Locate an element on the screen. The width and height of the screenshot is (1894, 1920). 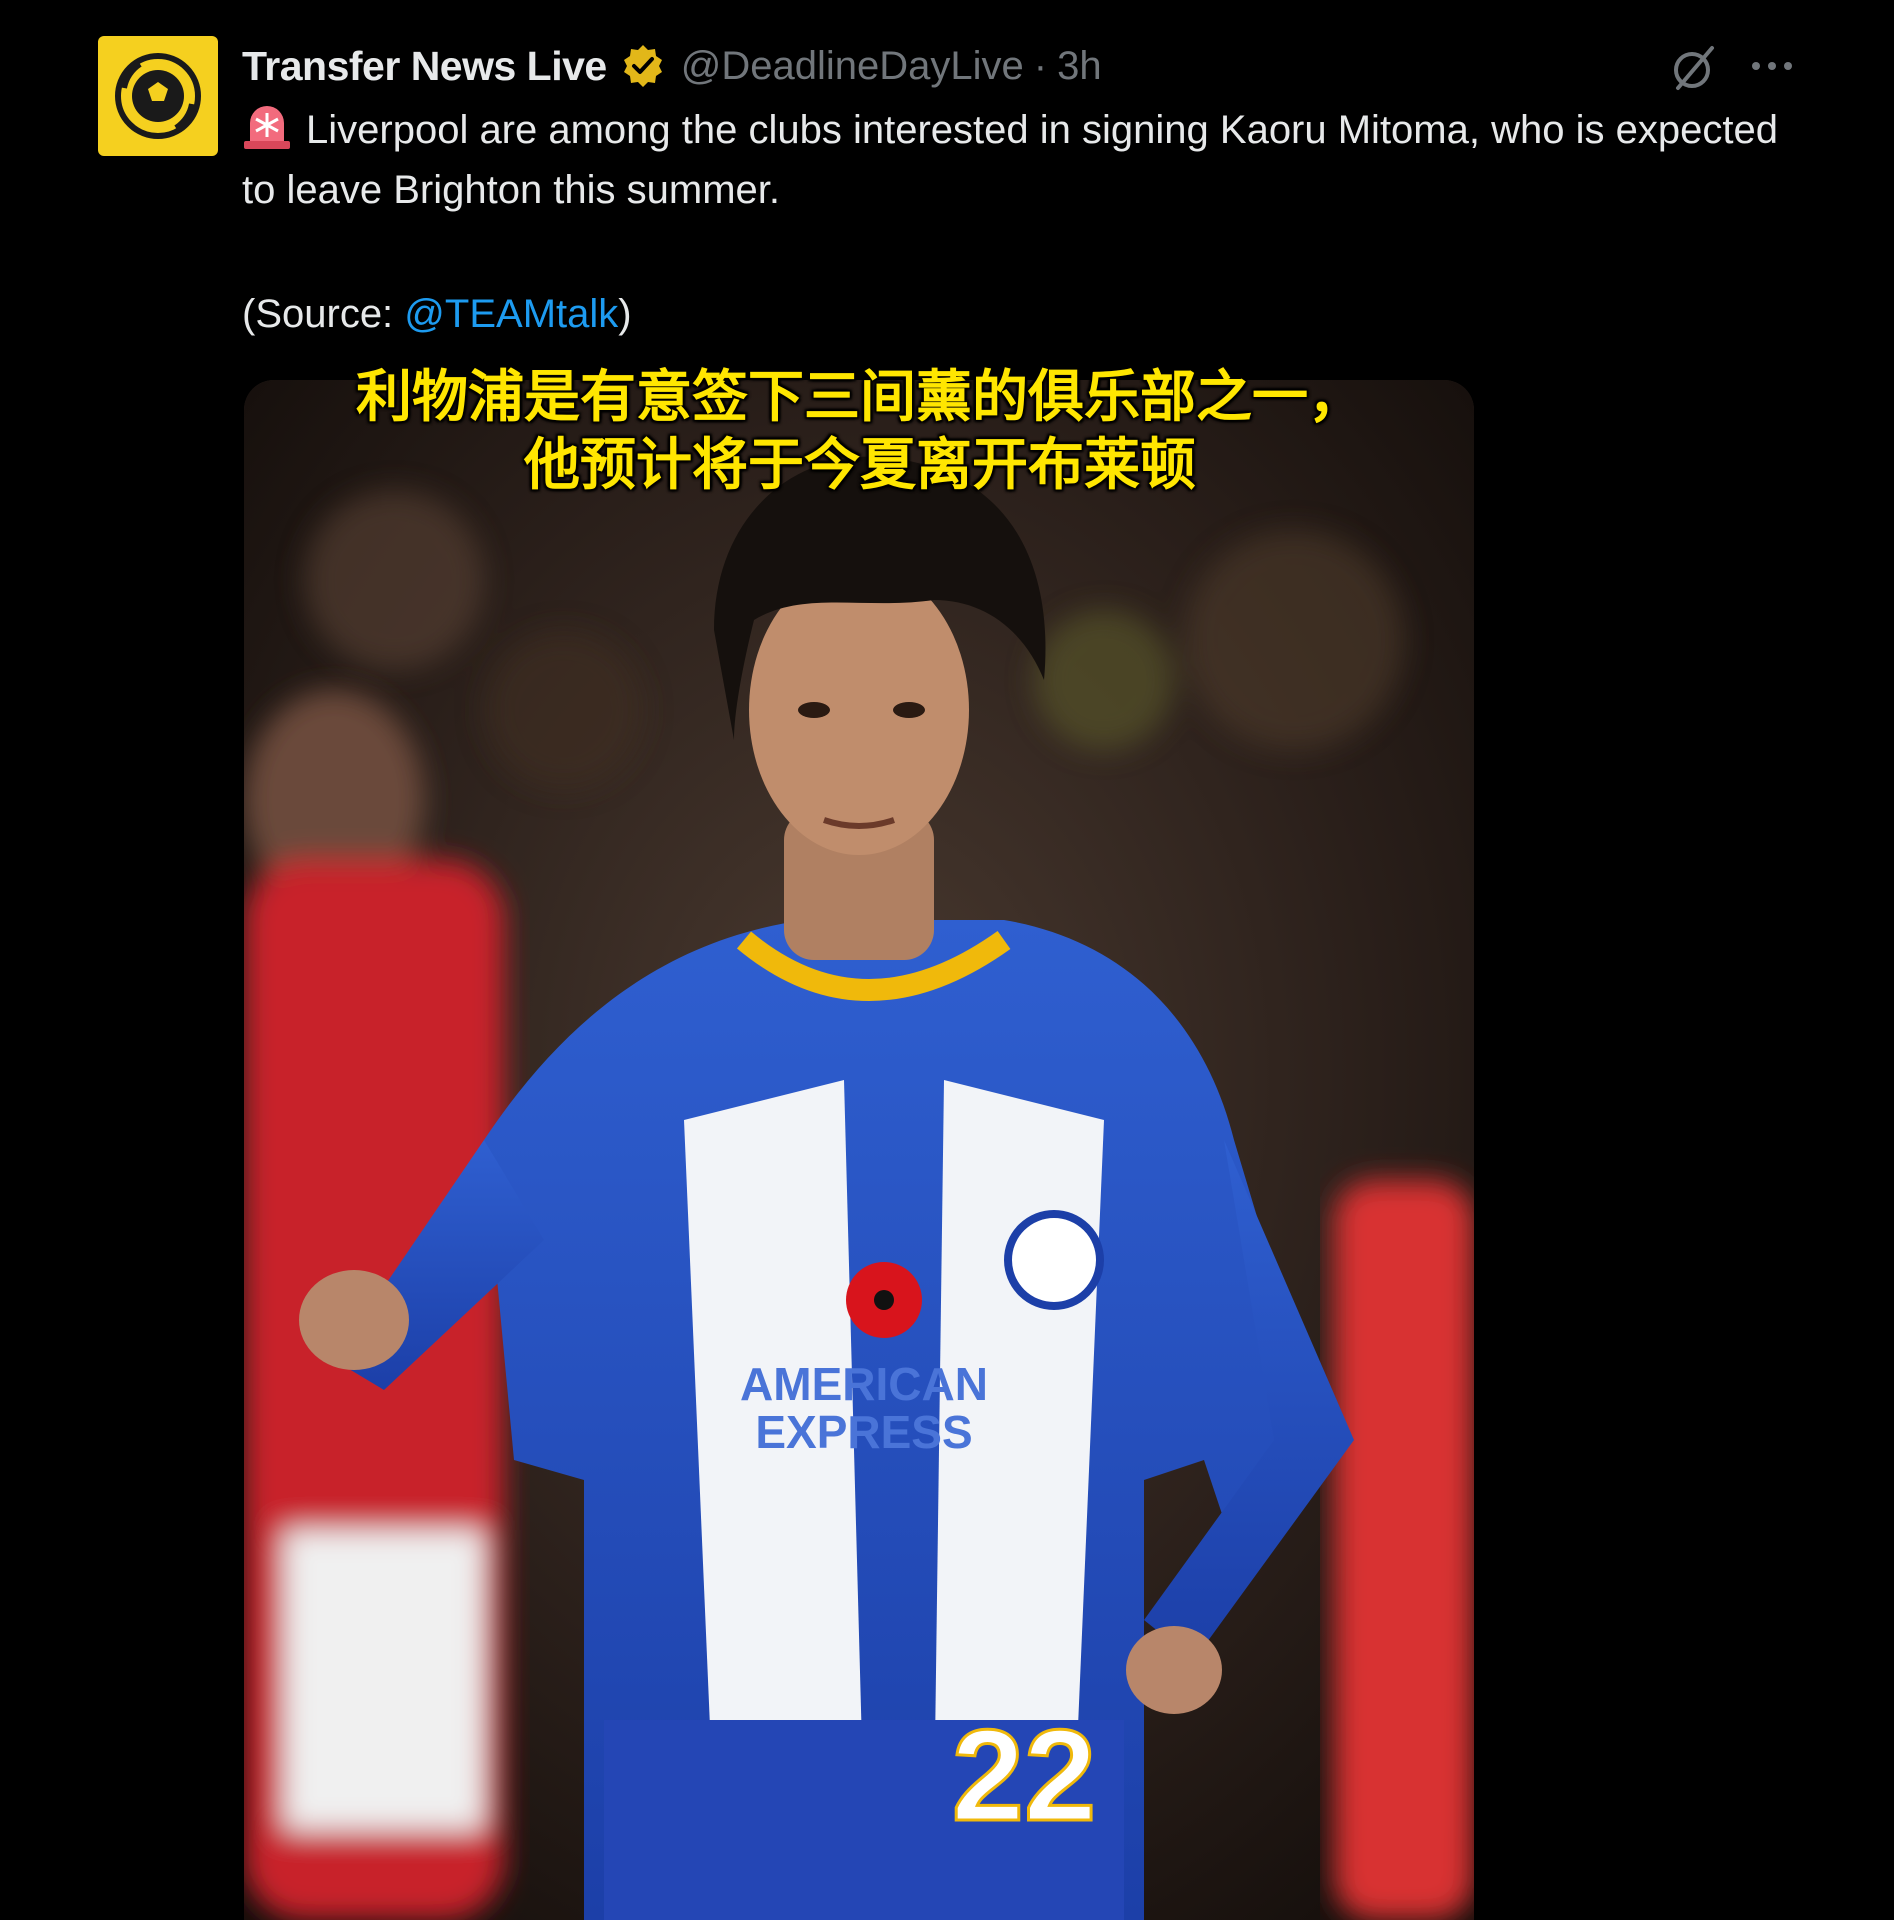
shirt-number: 22 is located at coordinates (1024, 1775).